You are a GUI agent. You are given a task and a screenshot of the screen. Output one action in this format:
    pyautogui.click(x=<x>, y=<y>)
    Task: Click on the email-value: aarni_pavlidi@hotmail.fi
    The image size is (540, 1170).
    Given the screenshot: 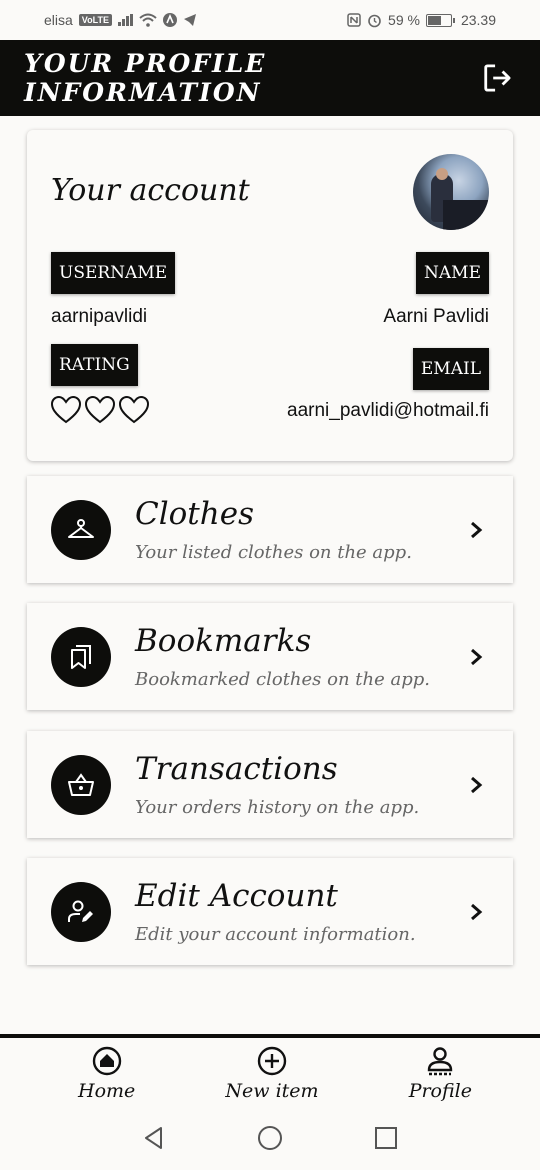 What is the action you would take?
    pyautogui.click(x=388, y=410)
    